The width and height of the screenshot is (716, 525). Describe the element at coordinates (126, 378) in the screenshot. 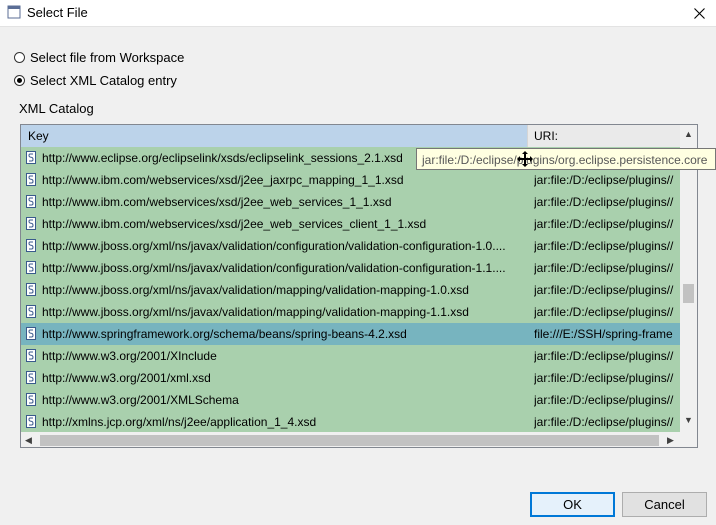

I see `row-key: http://www.w3.org/2001/xml.xsd` at that location.